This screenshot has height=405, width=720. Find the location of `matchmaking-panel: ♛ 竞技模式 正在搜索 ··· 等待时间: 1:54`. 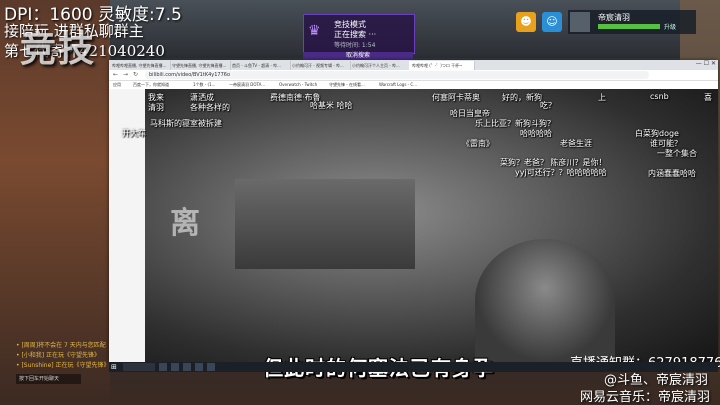

matchmaking-panel: ♛ 竞技模式 正在搜索 ··· 等待时间: 1:54 is located at coordinates (359, 34).